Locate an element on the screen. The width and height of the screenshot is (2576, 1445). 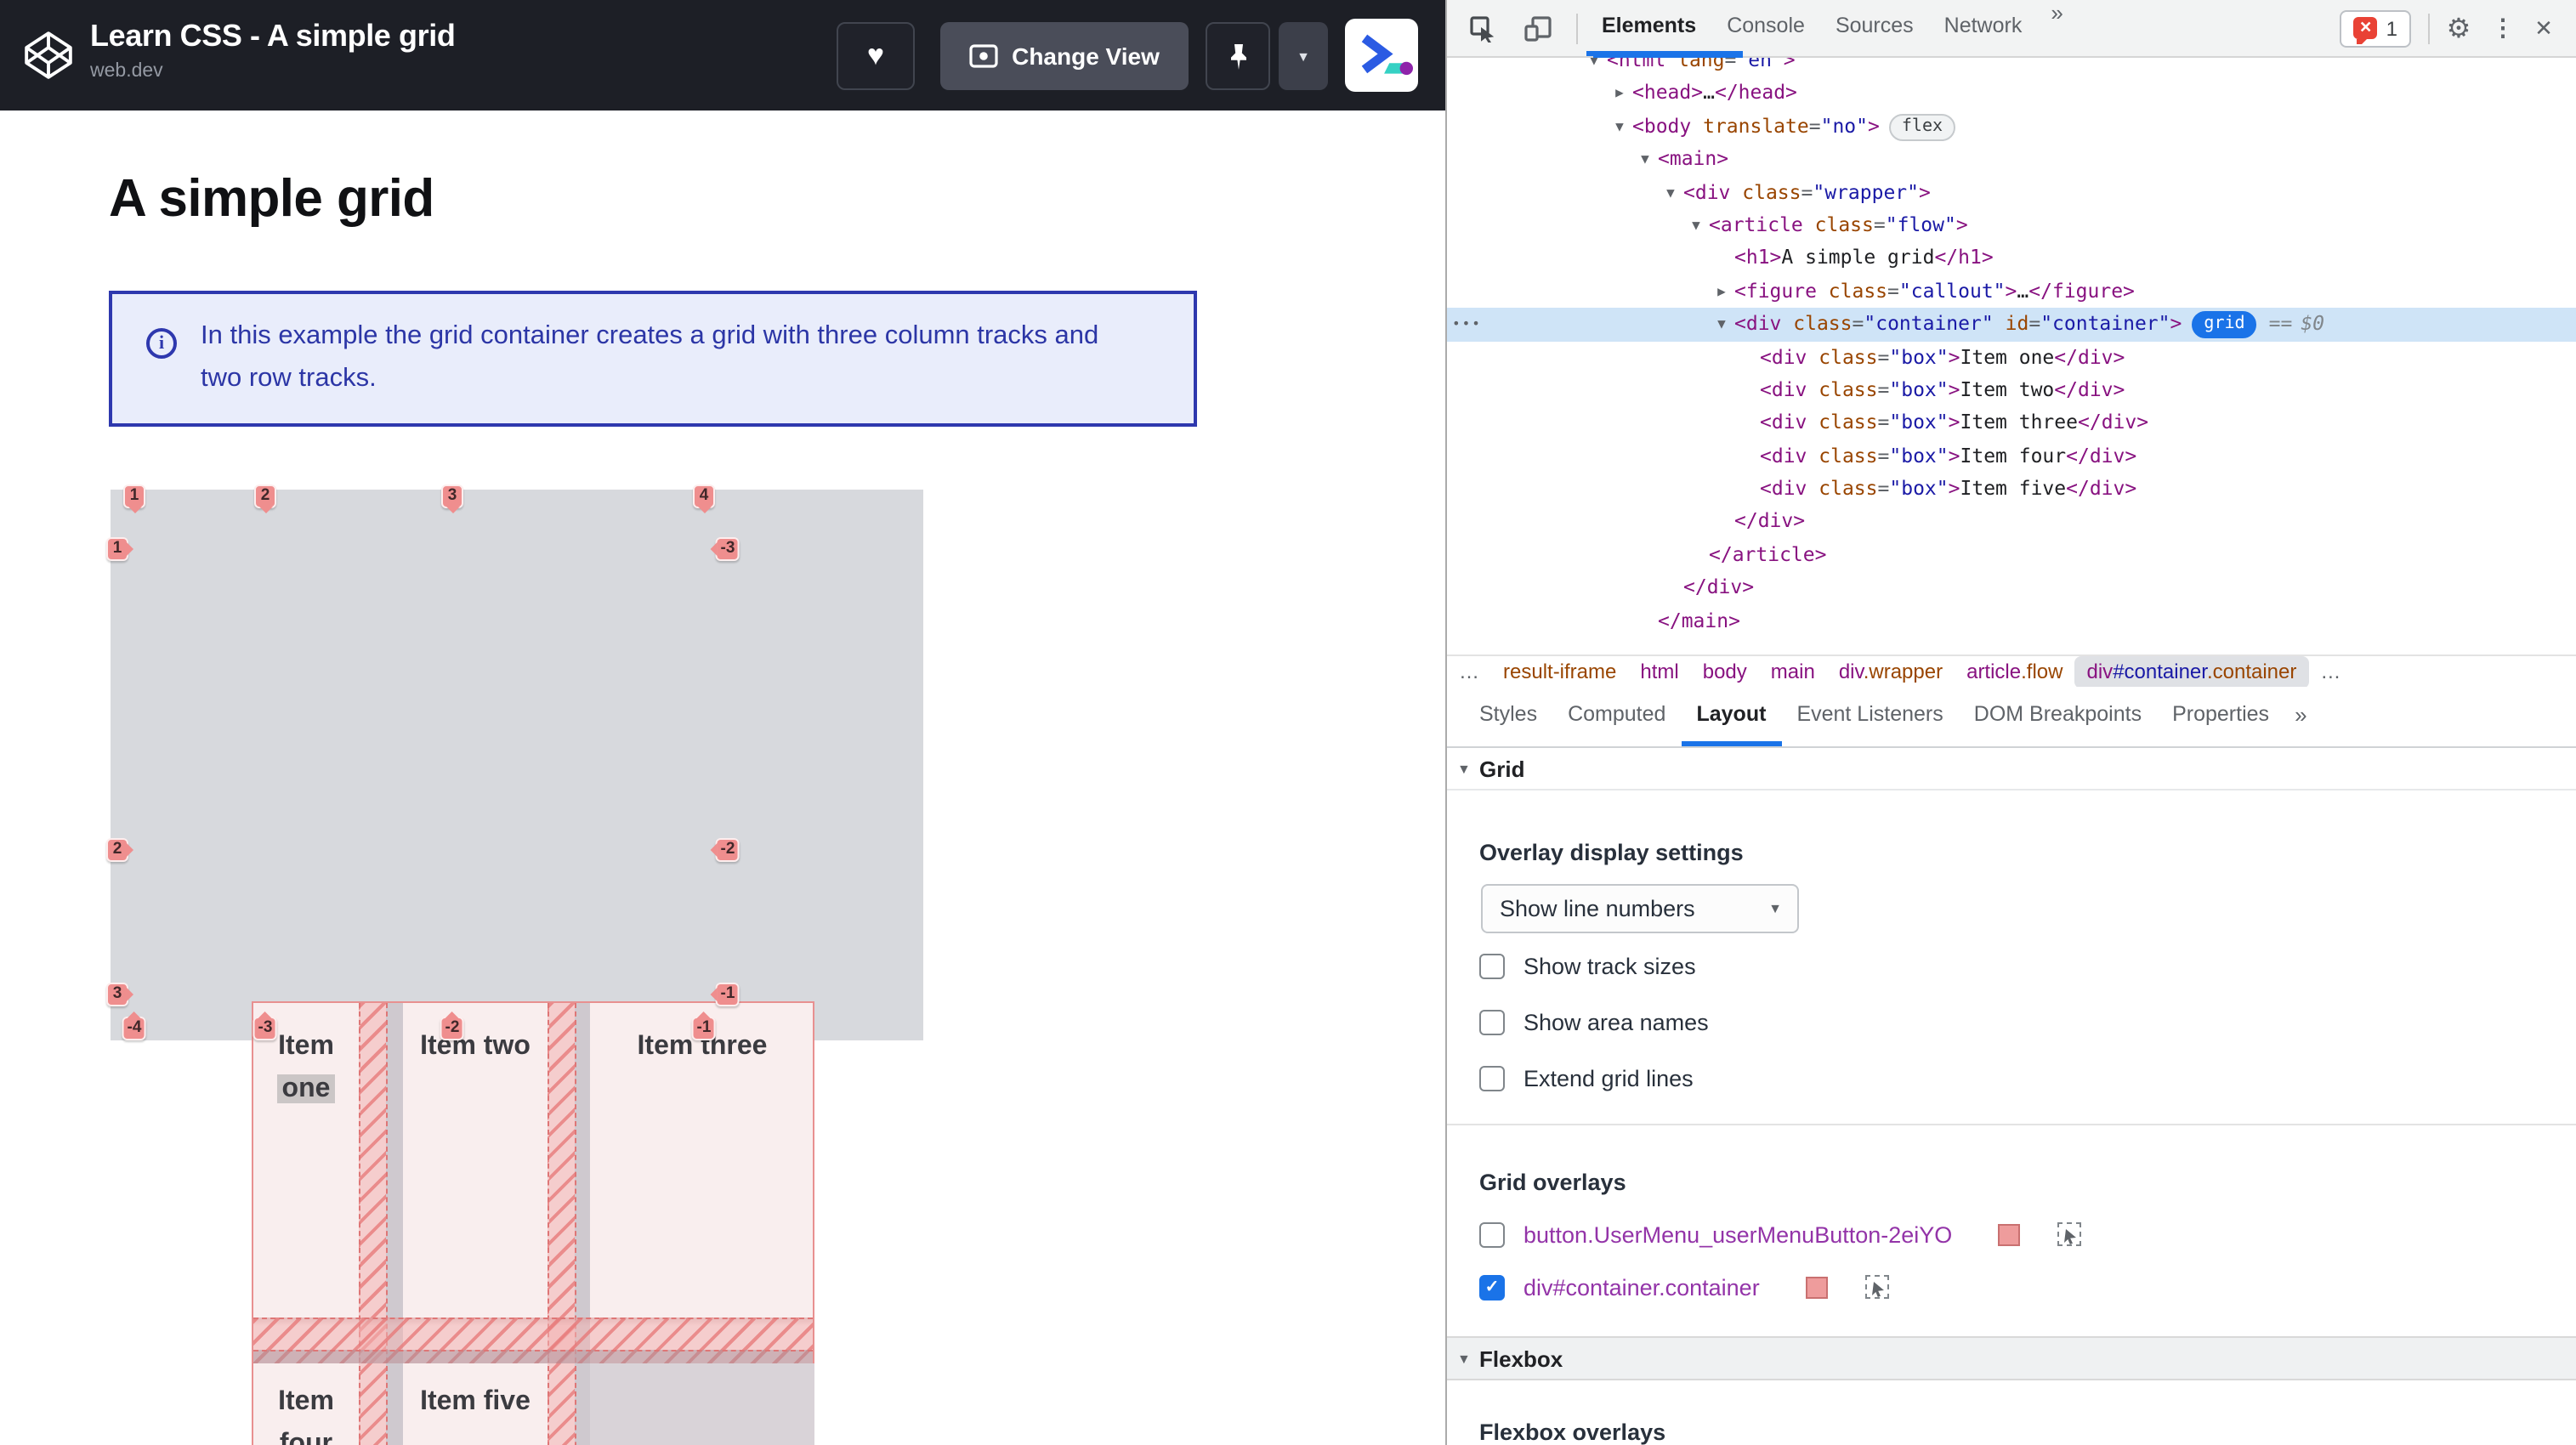
grid-line-badge: -4 is located at coordinates (134, 1026).